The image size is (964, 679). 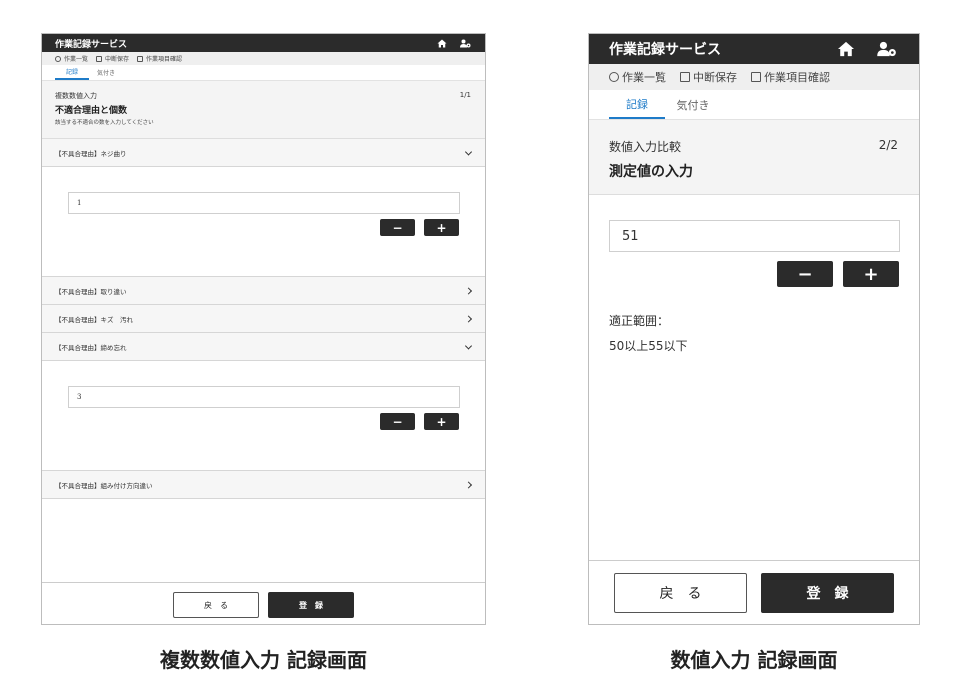 What do you see at coordinates (94, 319) in the screenshot?
I see `reason-label: 【不具合理由】キズ 汚れ` at bounding box center [94, 319].